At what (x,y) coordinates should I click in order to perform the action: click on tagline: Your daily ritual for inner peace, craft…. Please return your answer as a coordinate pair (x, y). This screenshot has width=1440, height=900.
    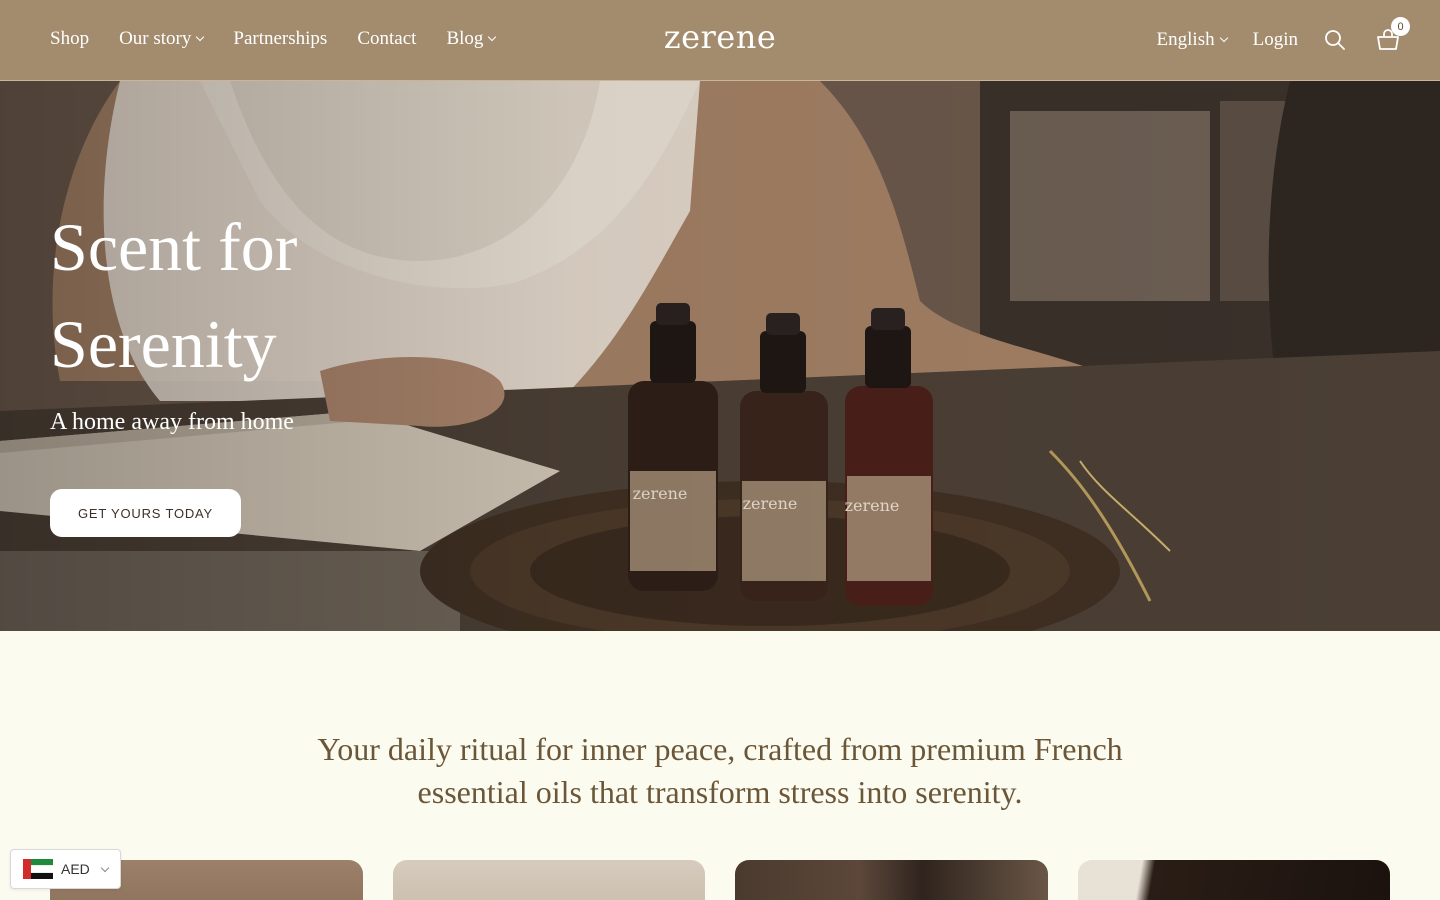
    Looking at the image, I should click on (720, 771).